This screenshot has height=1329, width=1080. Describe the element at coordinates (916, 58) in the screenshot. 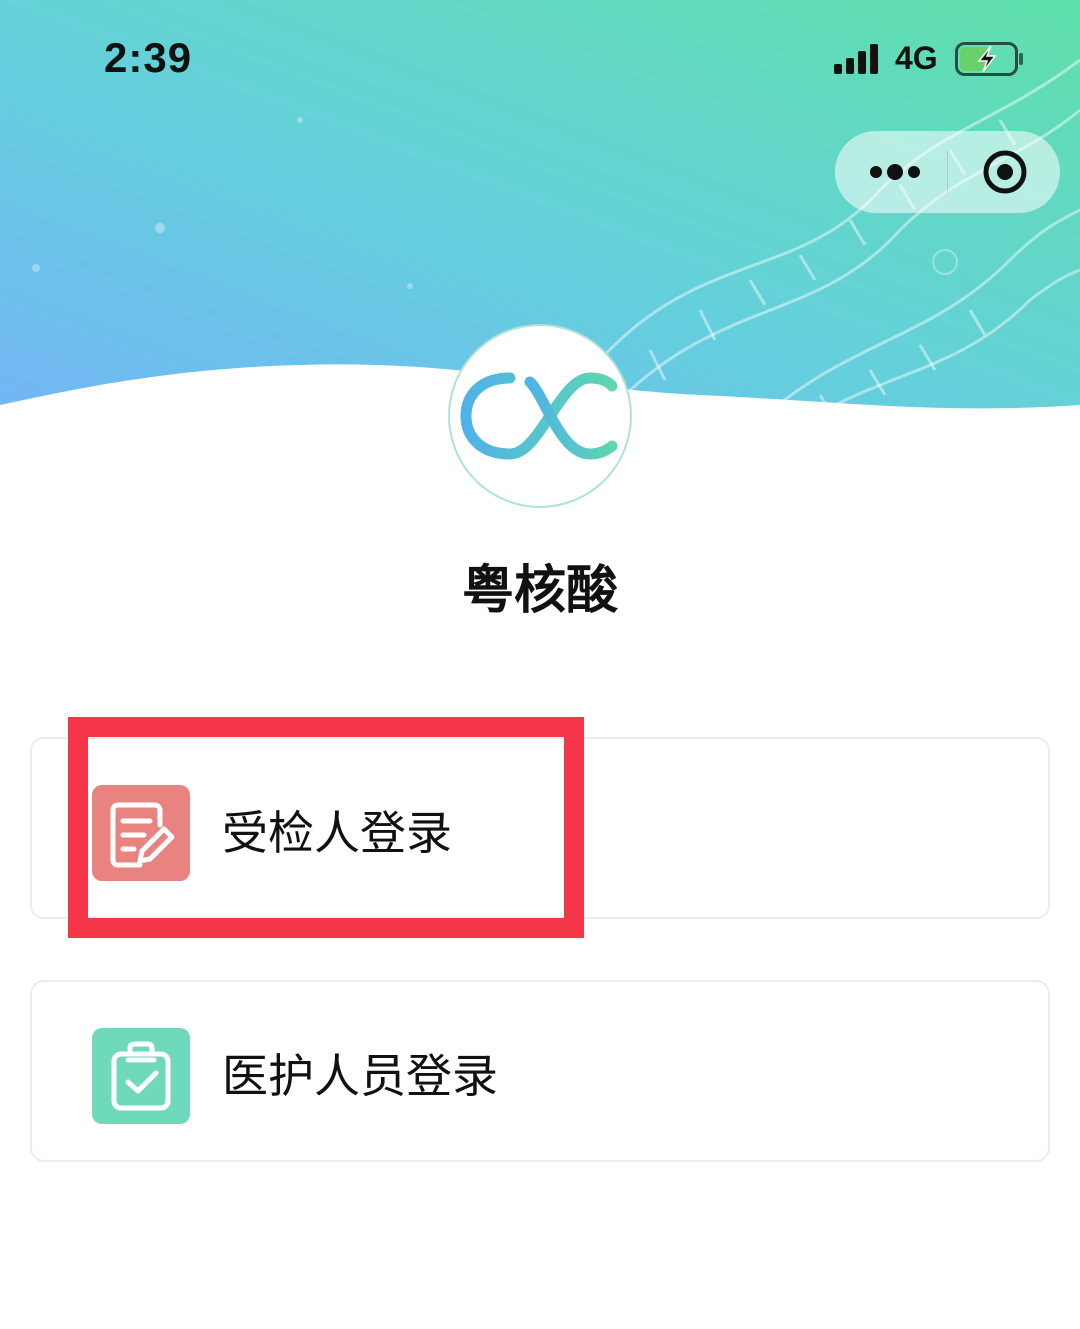

I see `network-type: 4G` at that location.